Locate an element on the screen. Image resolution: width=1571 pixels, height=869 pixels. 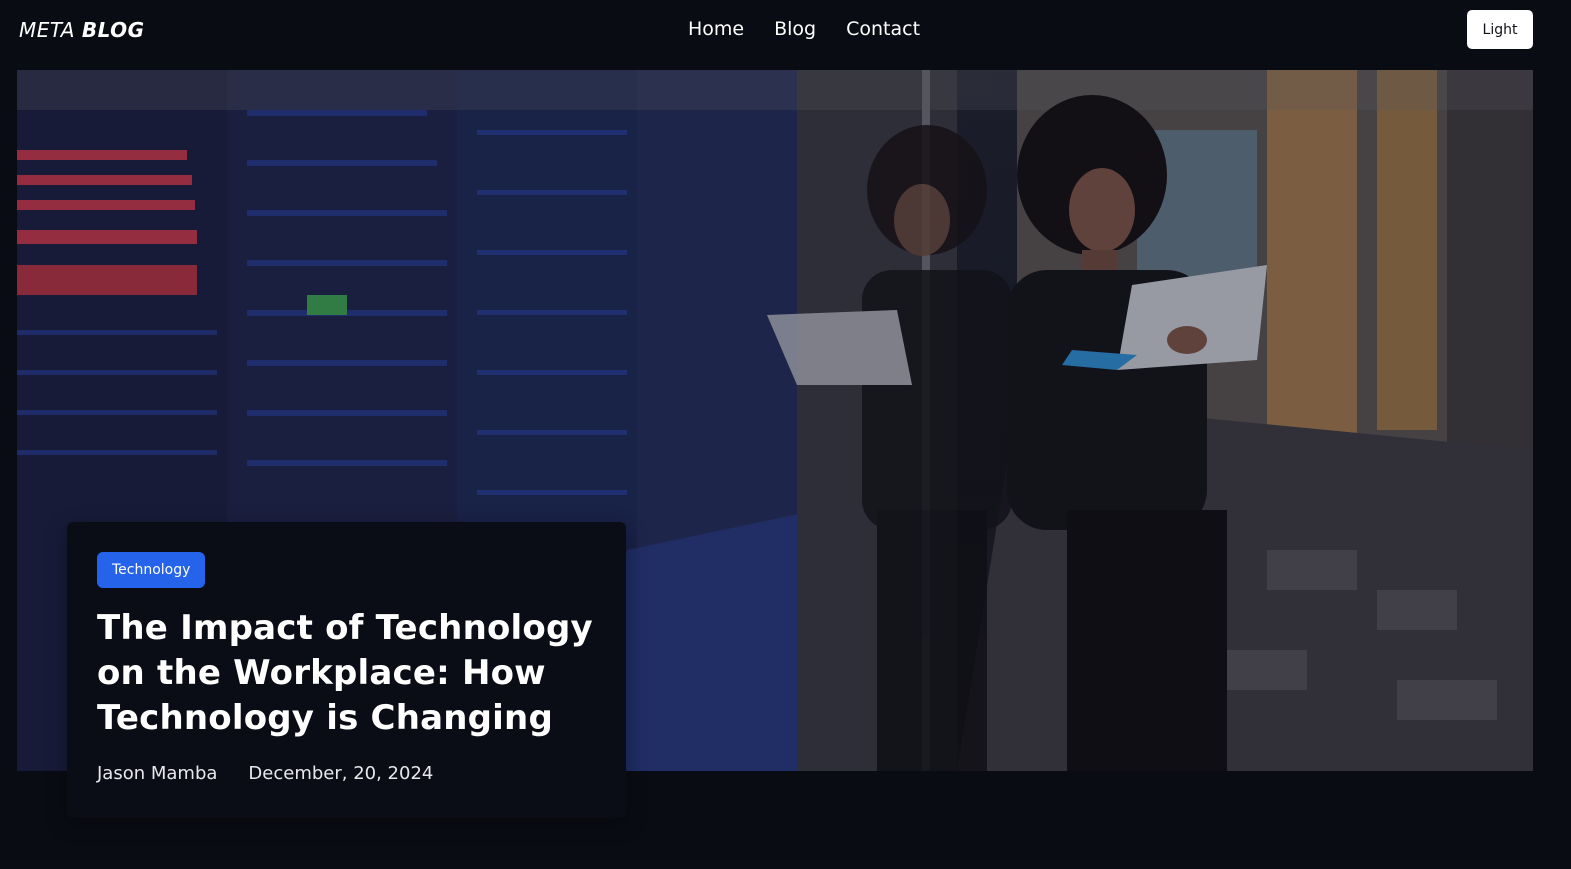
nav-home: Home is located at coordinates (716, 29).